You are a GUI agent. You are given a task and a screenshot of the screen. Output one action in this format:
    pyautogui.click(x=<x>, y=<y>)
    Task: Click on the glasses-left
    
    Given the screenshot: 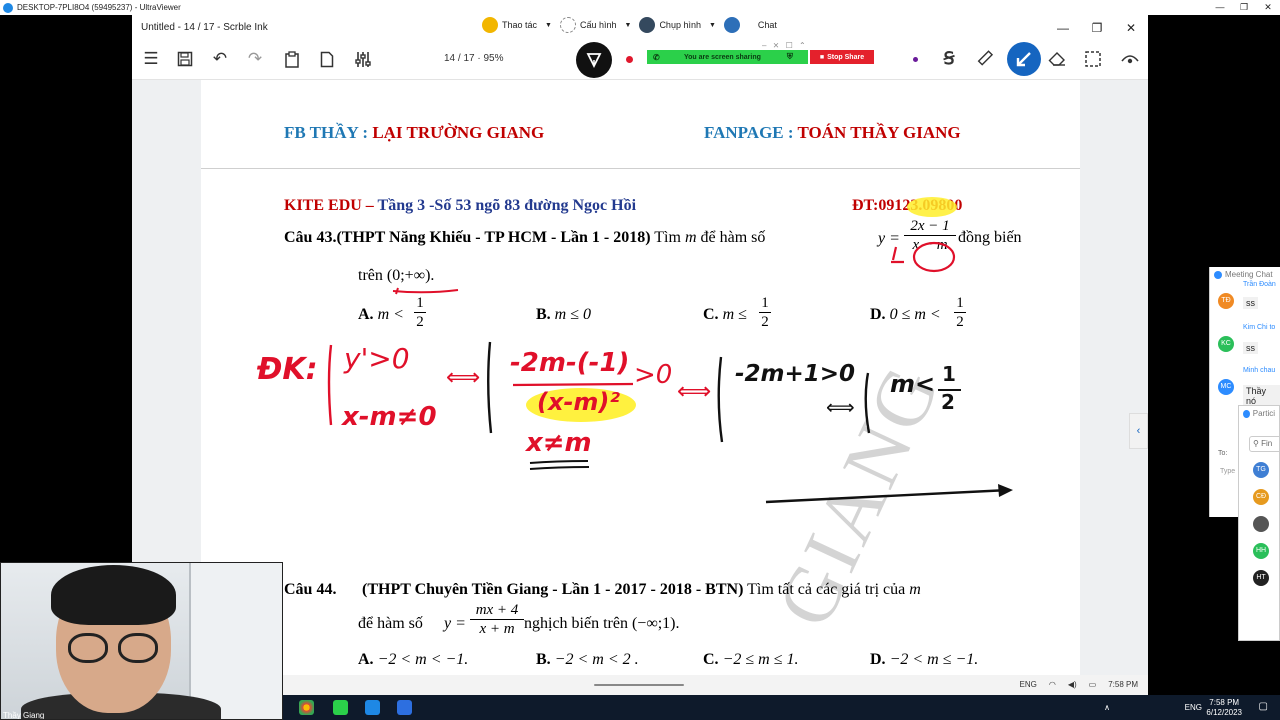 What is the action you would take?
    pyautogui.click(x=88, y=648)
    